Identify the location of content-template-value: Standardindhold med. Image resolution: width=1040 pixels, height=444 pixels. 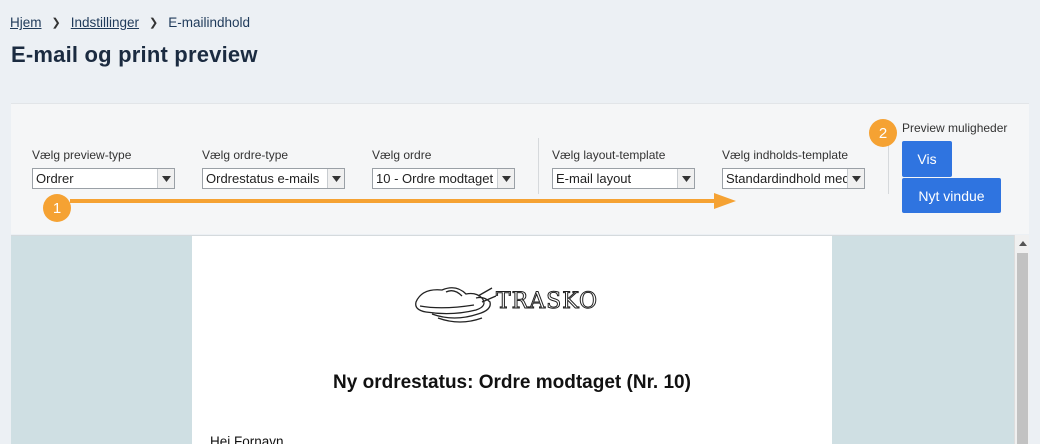
(788, 178).